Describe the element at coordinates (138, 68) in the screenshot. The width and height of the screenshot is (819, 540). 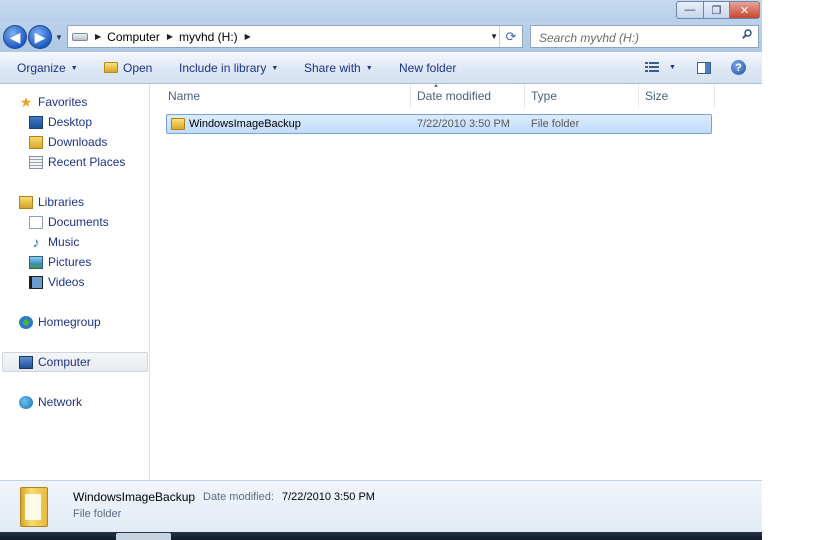
I see `open-label: Open` at that location.